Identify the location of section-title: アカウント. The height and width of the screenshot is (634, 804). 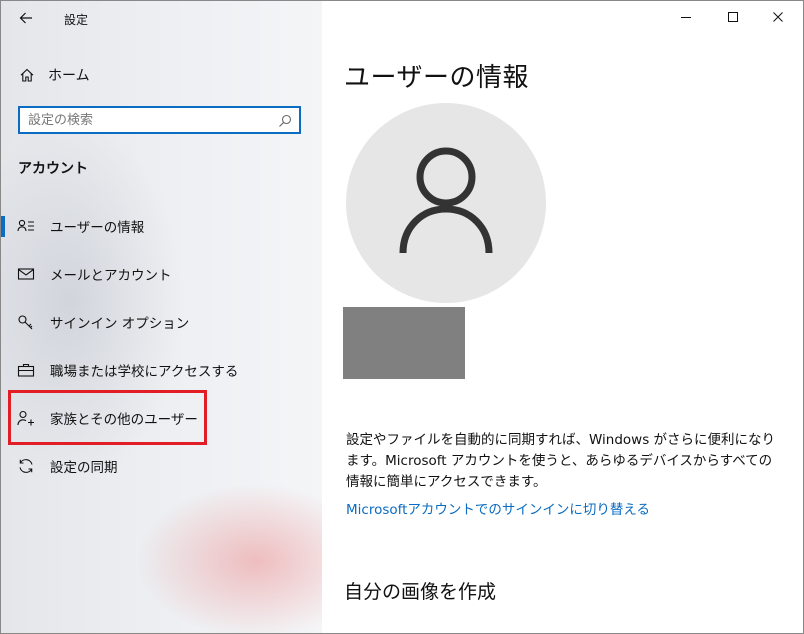
(53, 169).